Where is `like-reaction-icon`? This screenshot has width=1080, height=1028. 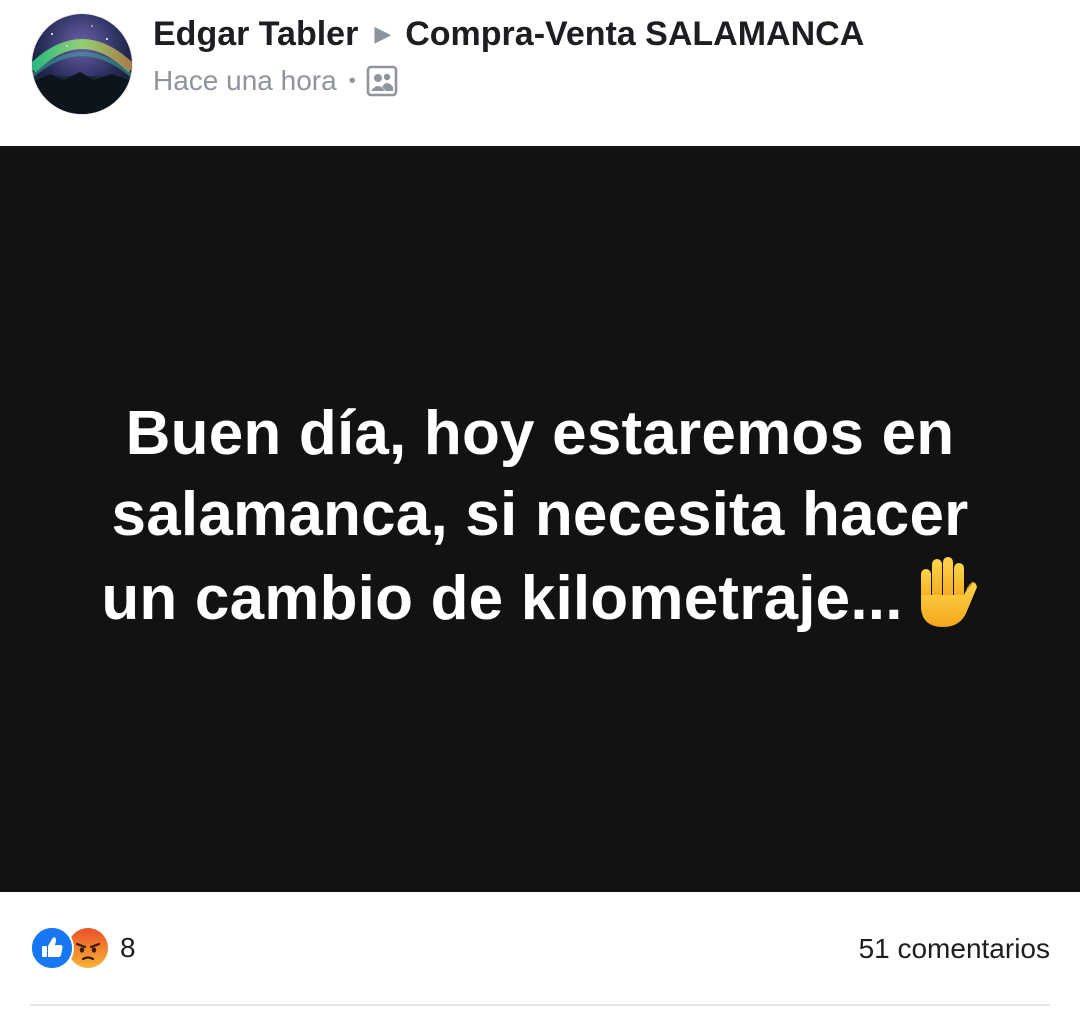
like-reaction-icon is located at coordinates (52, 948).